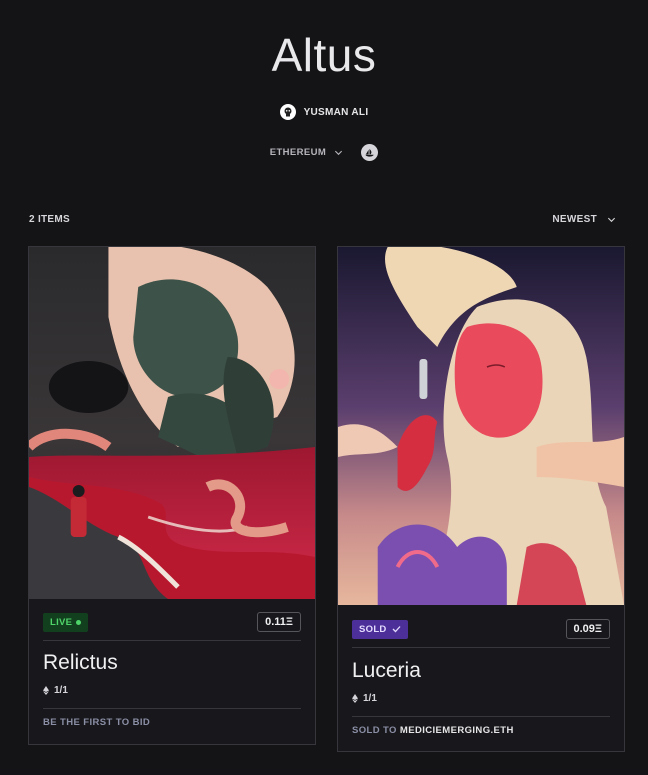 This screenshot has height=775, width=648. What do you see at coordinates (481, 629) in the screenshot?
I see `status-row: SOLD 0.09Ξ` at bounding box center [481, 629].